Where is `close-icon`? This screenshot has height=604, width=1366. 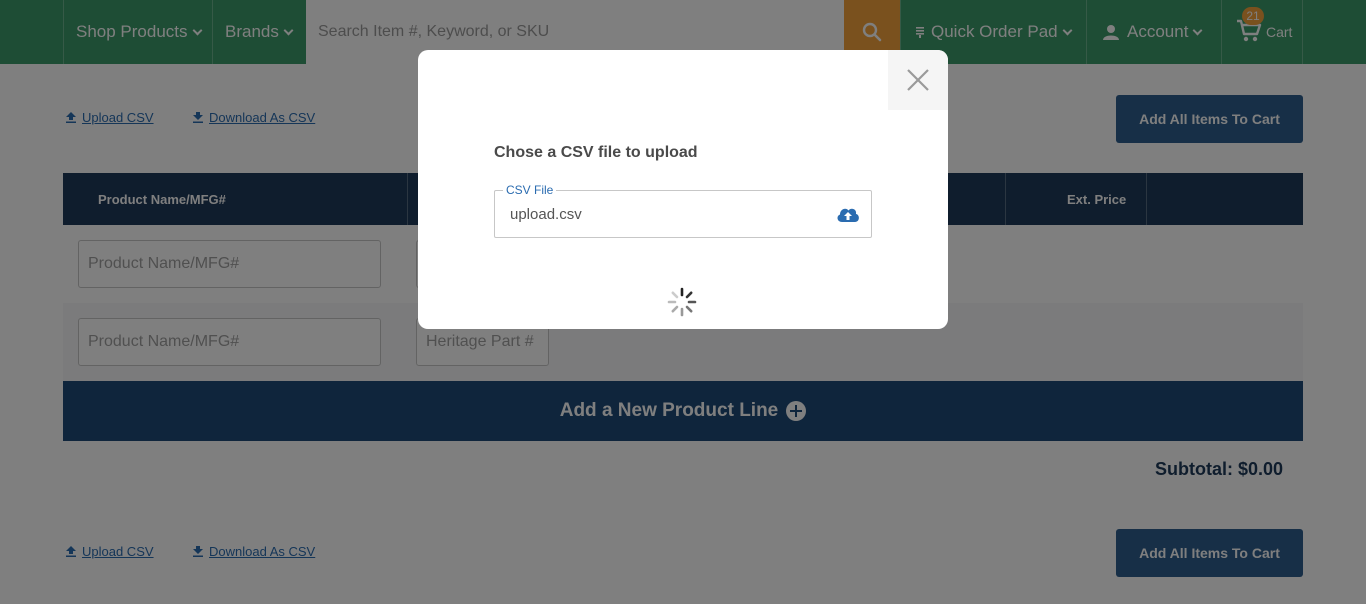
close-icon is located at coordinates (918, 80).